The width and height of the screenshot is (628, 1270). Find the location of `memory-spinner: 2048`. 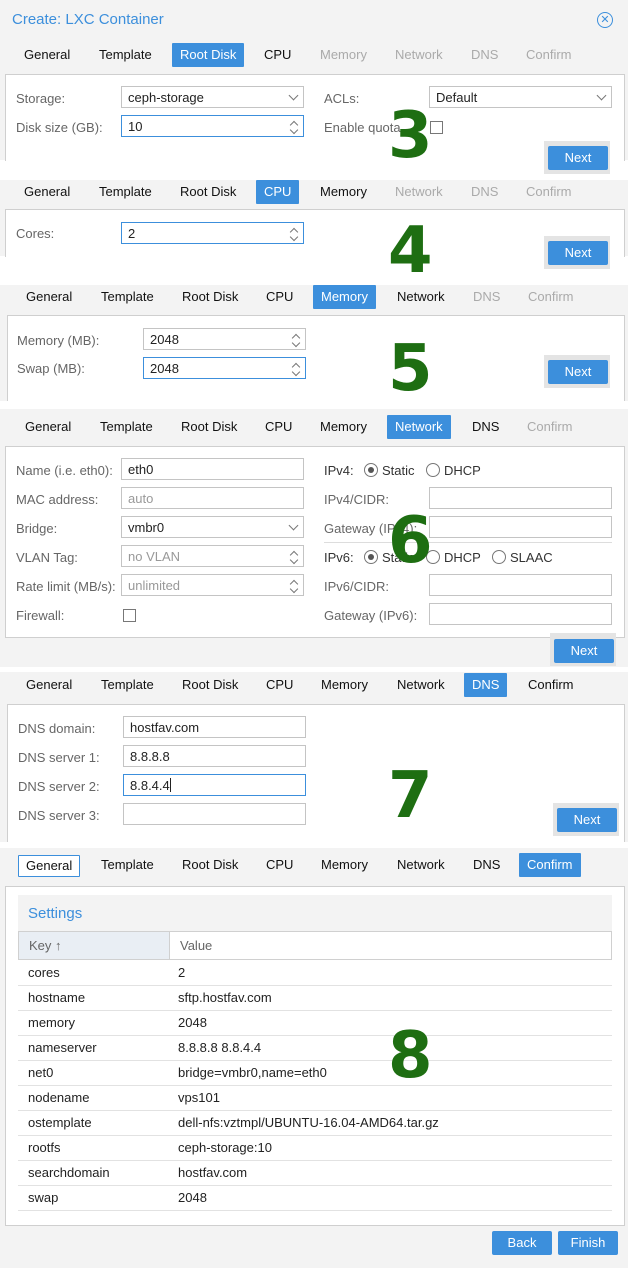

memory-spinner: 2048 is located at coordinates (224, 339).